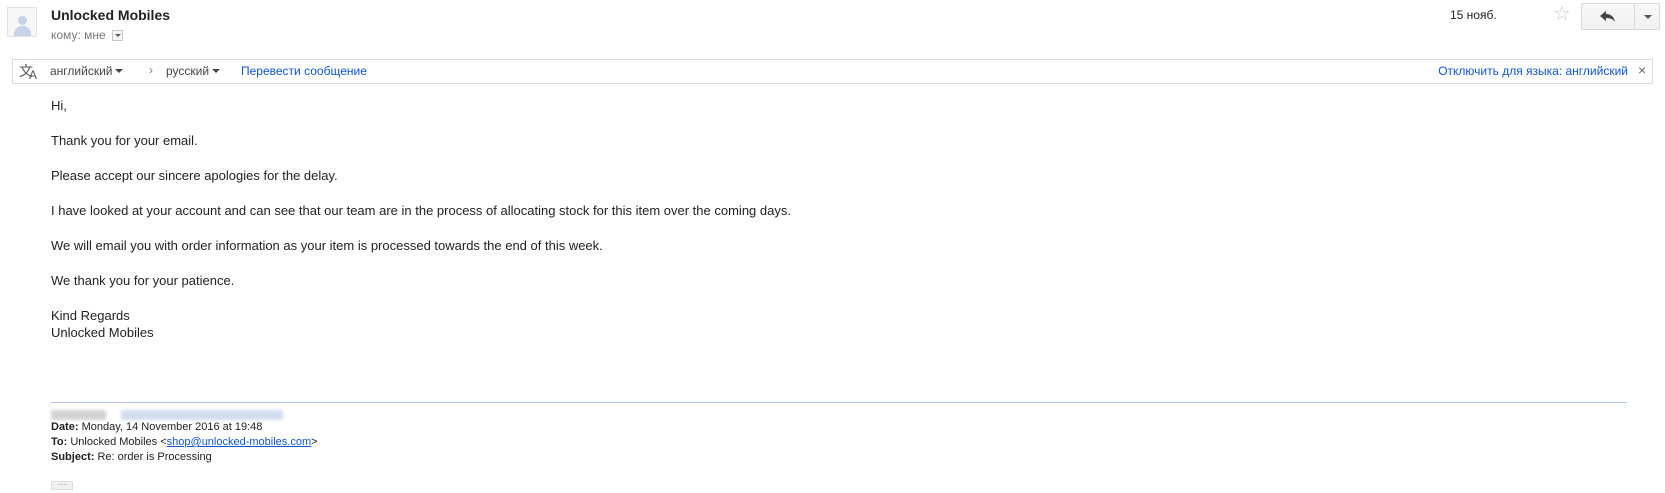 This screenshot has width=1665, height=493. I want to click on source-language-select: английский, so click(87, 71).